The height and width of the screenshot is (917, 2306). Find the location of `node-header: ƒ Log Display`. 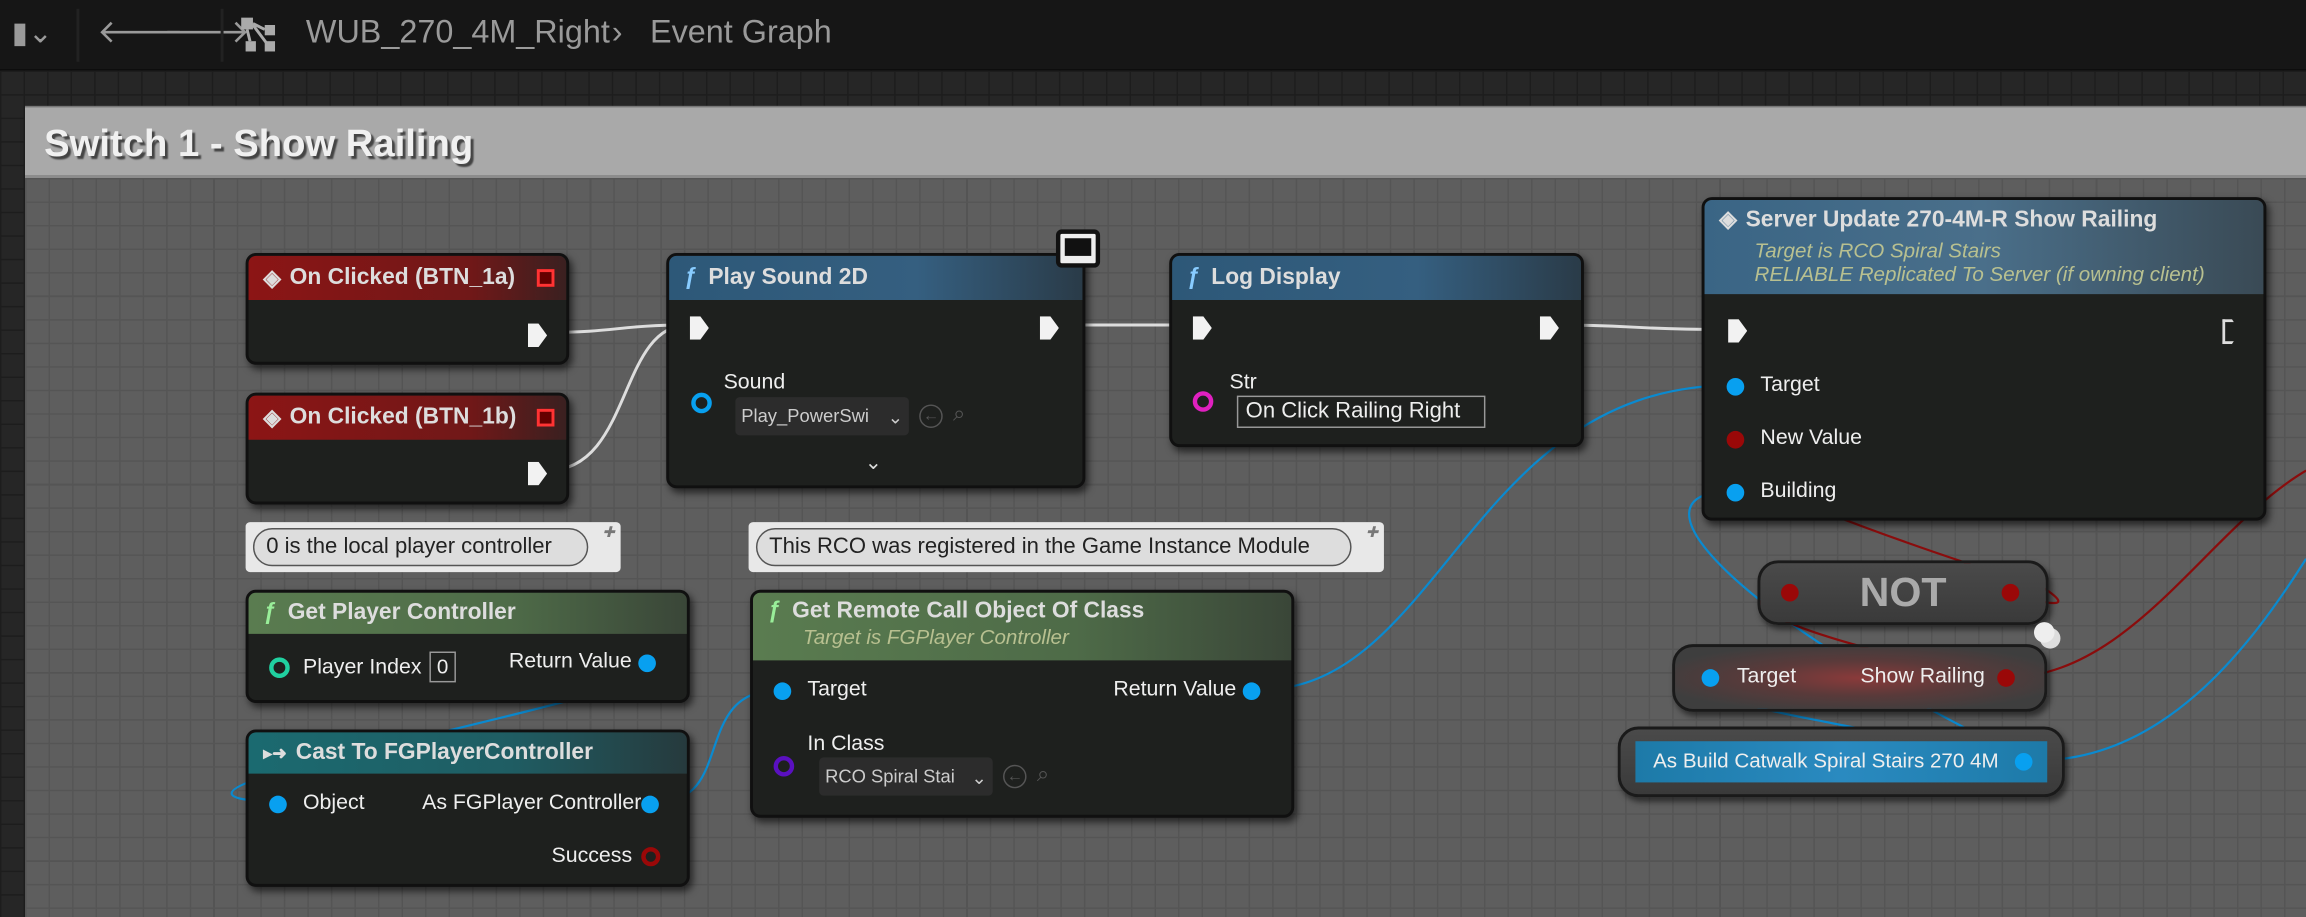

node-header: ƒ Log Display is located at coordinates (1377, 278).